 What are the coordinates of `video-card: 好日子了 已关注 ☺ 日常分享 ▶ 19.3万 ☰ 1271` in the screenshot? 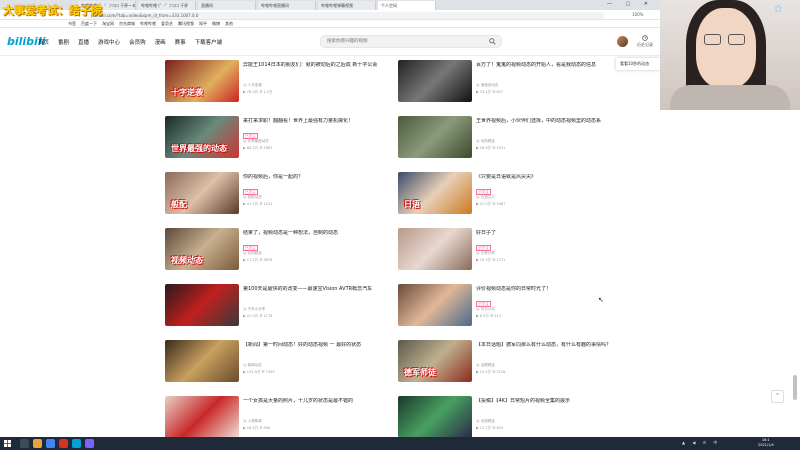 It's located at (505, 250).